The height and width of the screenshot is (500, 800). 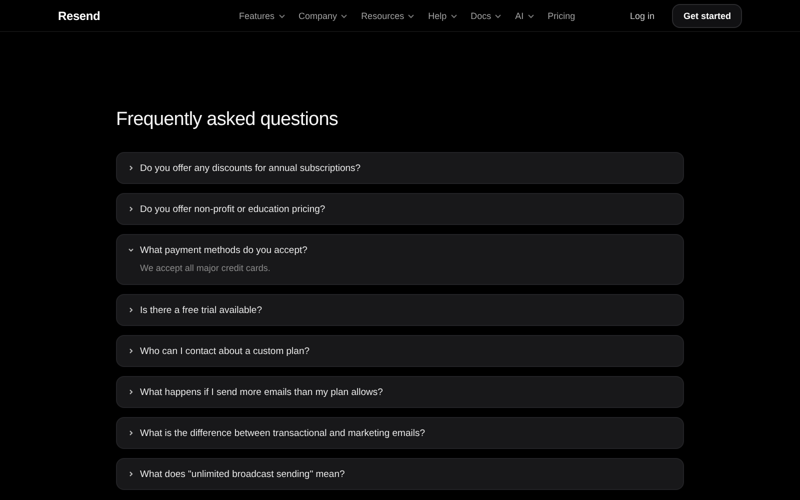 I want to click on faq-question: Is there a free trial available?, so click(x=201, y=310).